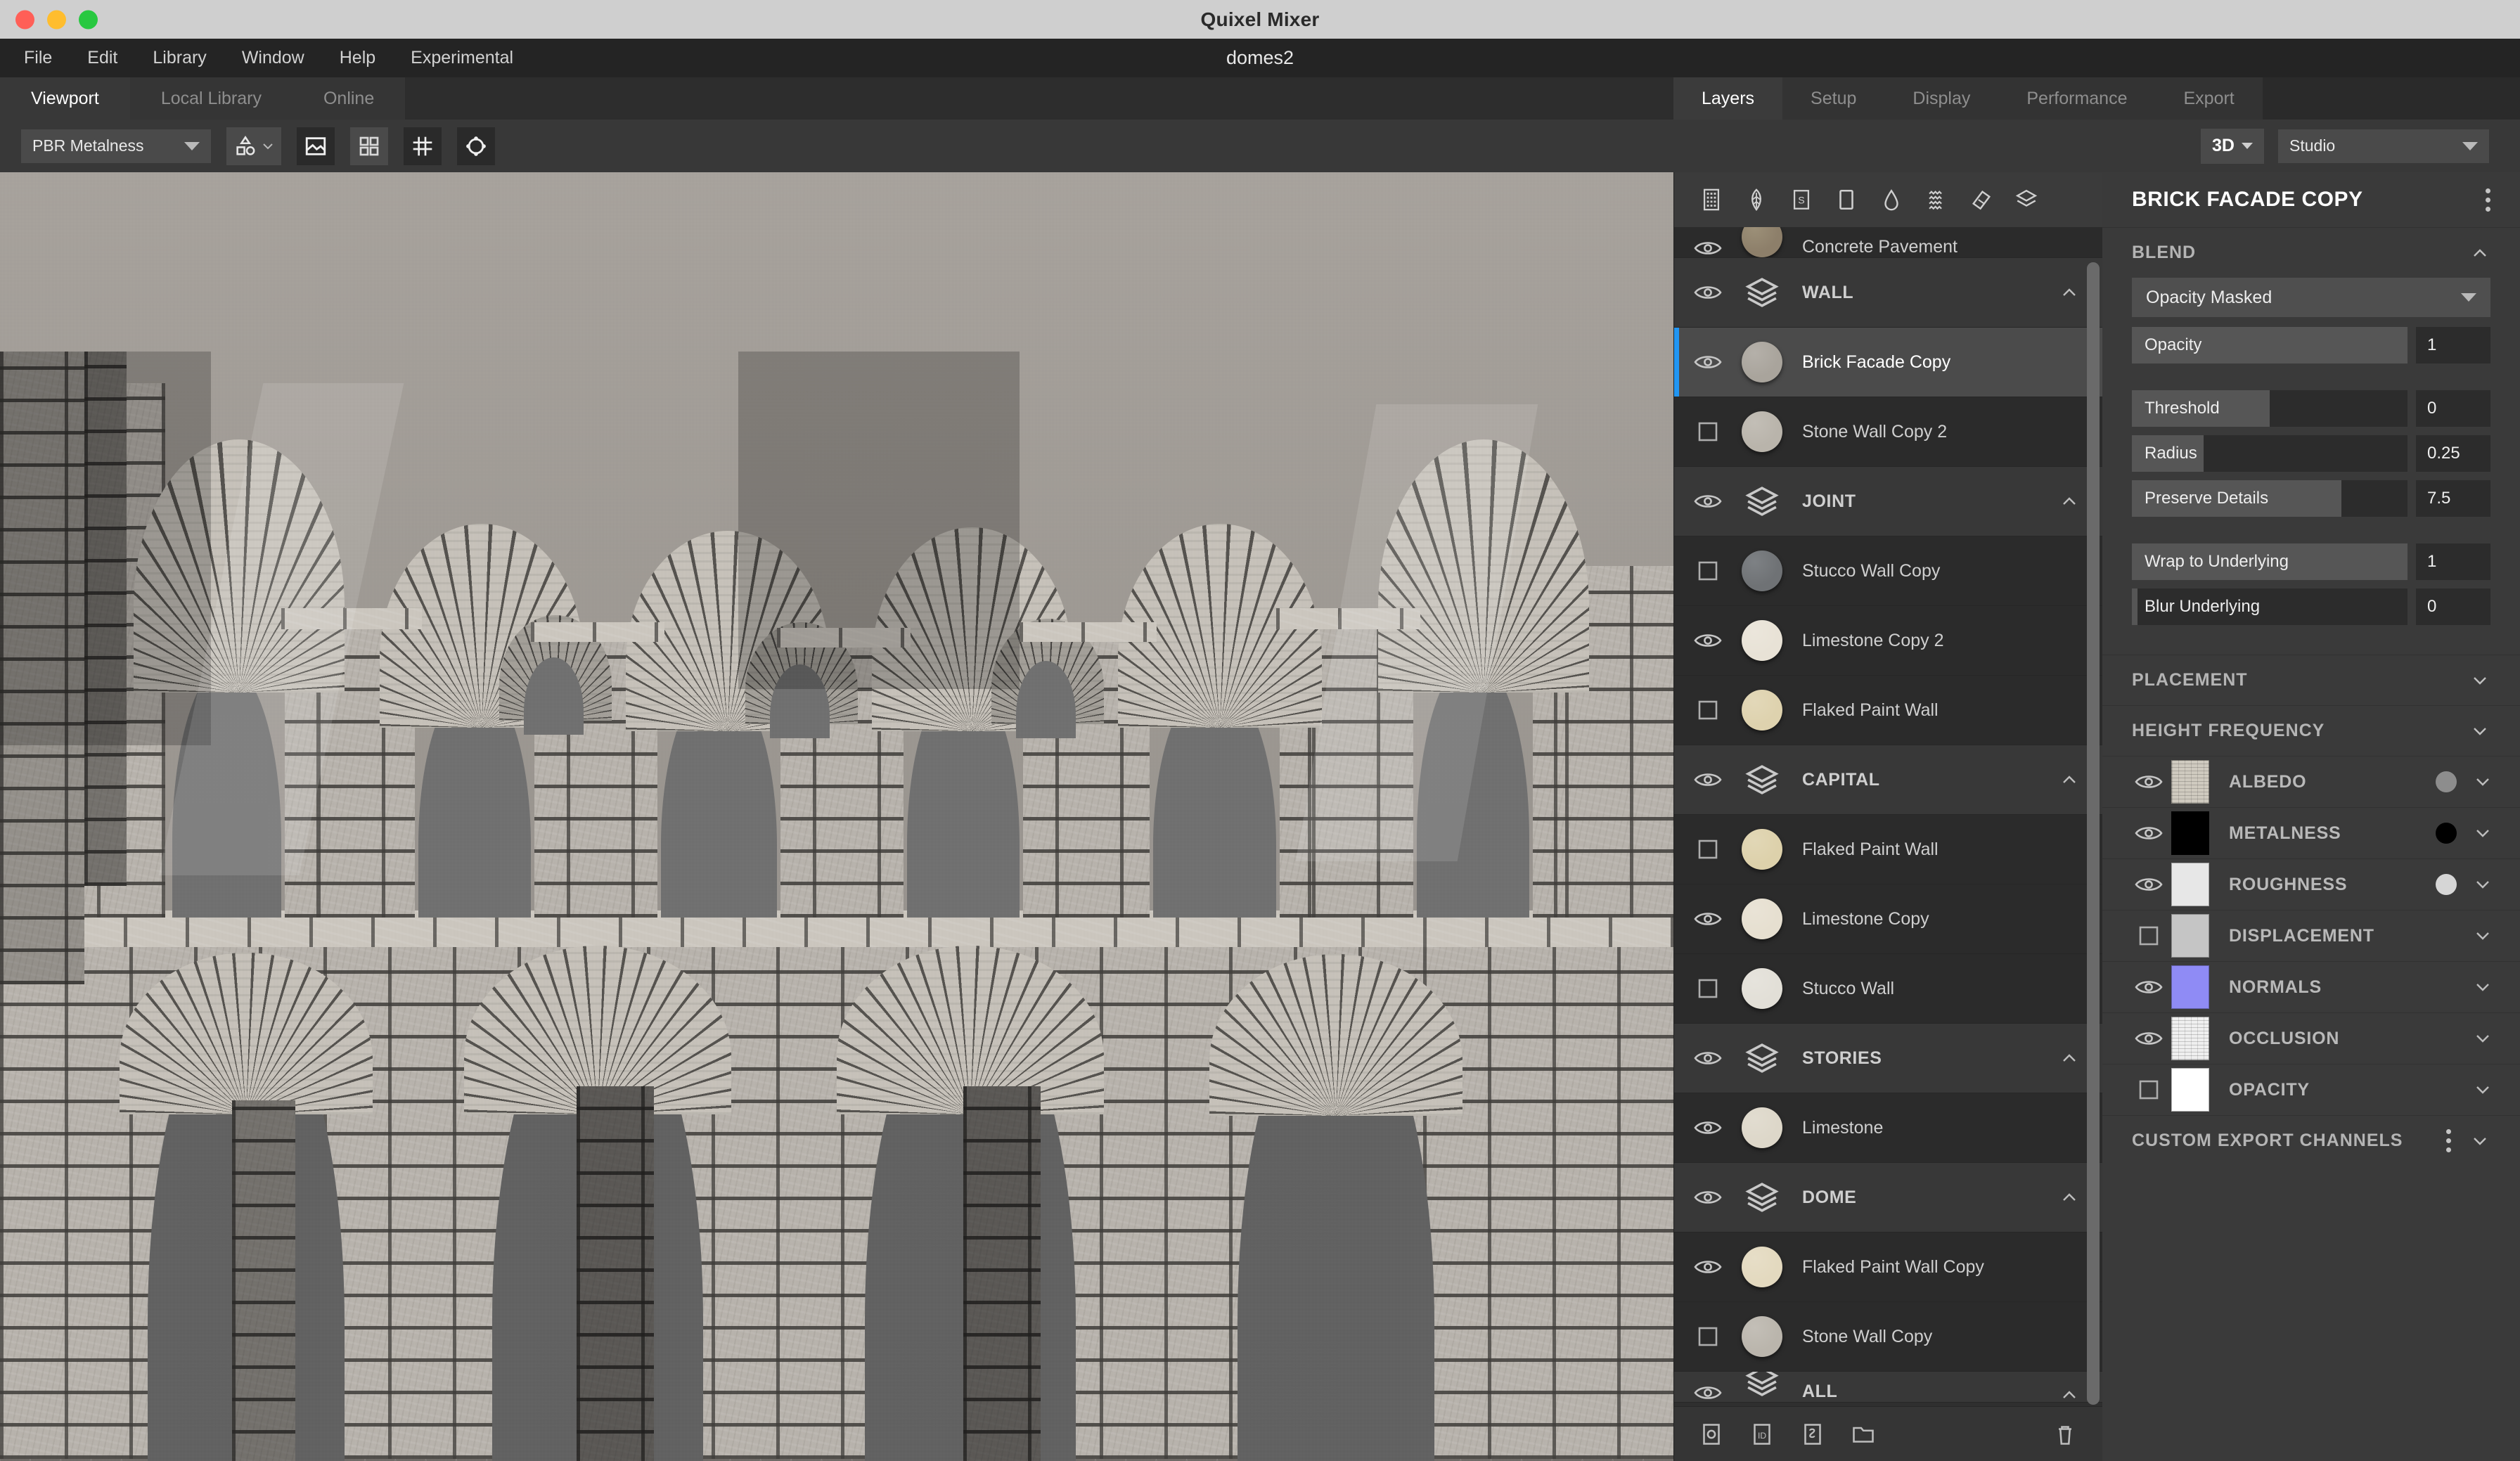 This screenshot has width=2520, height=1461. I want to click on layer-row: Limestone Copy, so click(1888, 919).